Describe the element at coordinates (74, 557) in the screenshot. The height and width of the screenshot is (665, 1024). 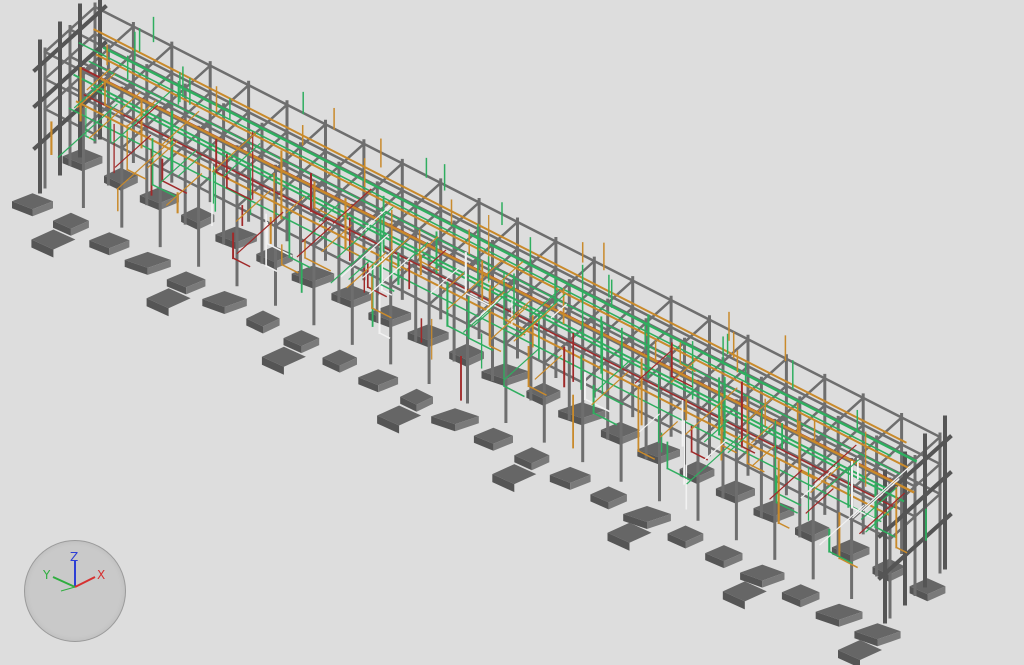
I see `z-axis-label: Z` at that location.